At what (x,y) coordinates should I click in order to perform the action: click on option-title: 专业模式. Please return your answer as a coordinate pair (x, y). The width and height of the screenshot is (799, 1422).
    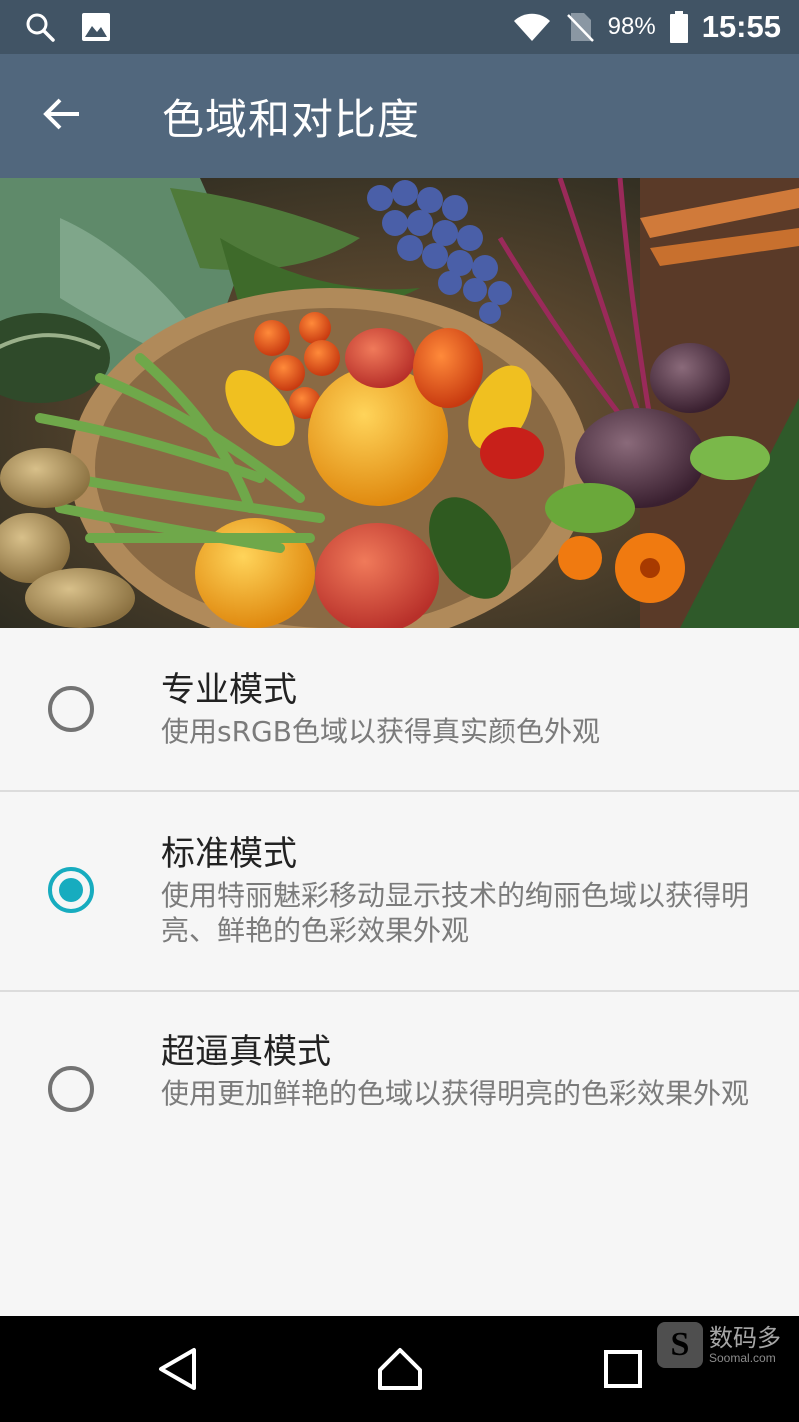
    Looking at the image, I should click on (229, 690).